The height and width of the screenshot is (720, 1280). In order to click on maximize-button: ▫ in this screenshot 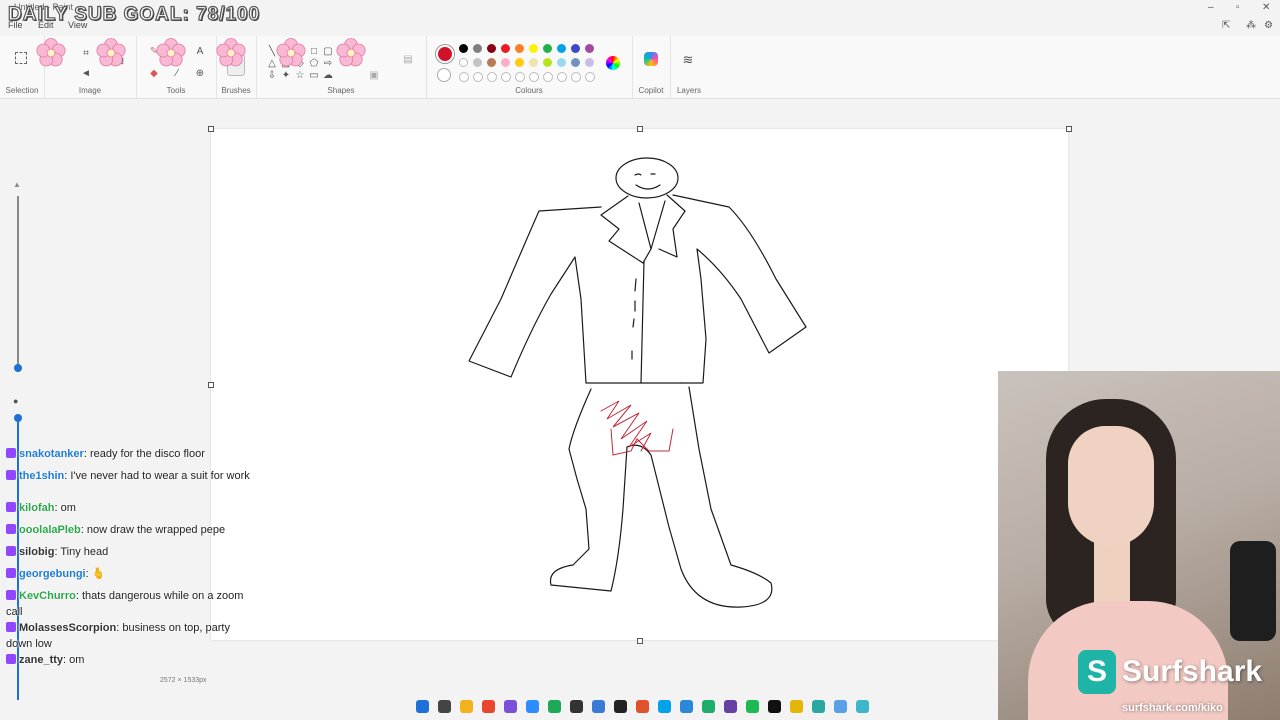, I will do `click(1238, 7)`.